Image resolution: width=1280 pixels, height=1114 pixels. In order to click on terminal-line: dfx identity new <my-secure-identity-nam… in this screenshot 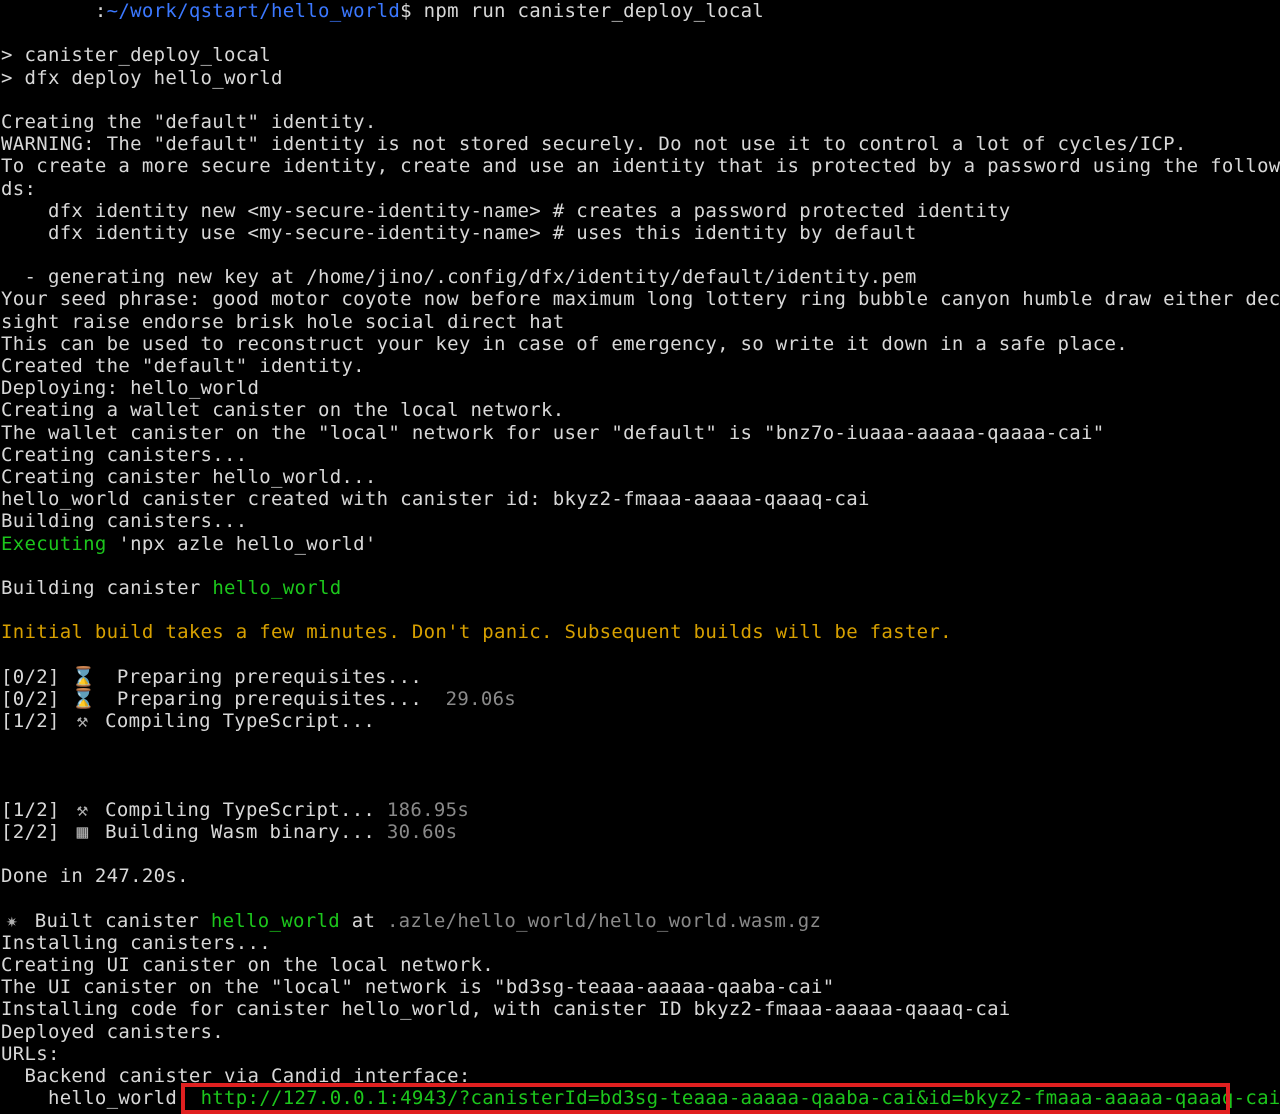, I will do `click(640, 211)`.